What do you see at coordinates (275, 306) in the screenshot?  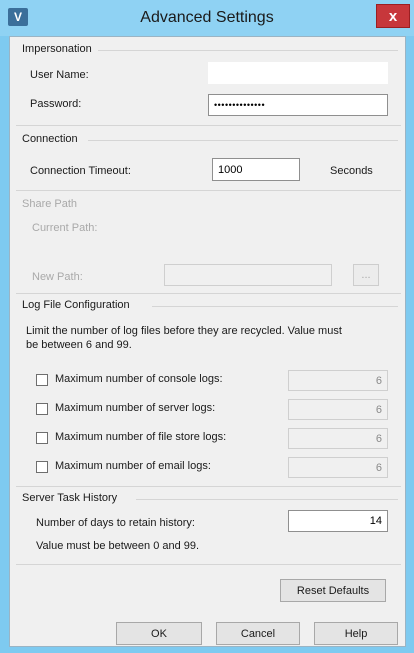 I see `log-file-divider` at bounding box center [275, 306].